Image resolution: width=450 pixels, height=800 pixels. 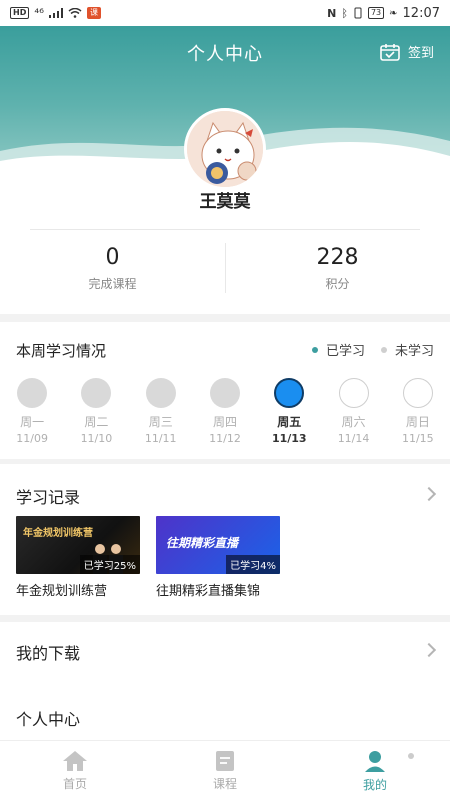 I want to click on signin-button: 签到, so click(x=407, y=51).